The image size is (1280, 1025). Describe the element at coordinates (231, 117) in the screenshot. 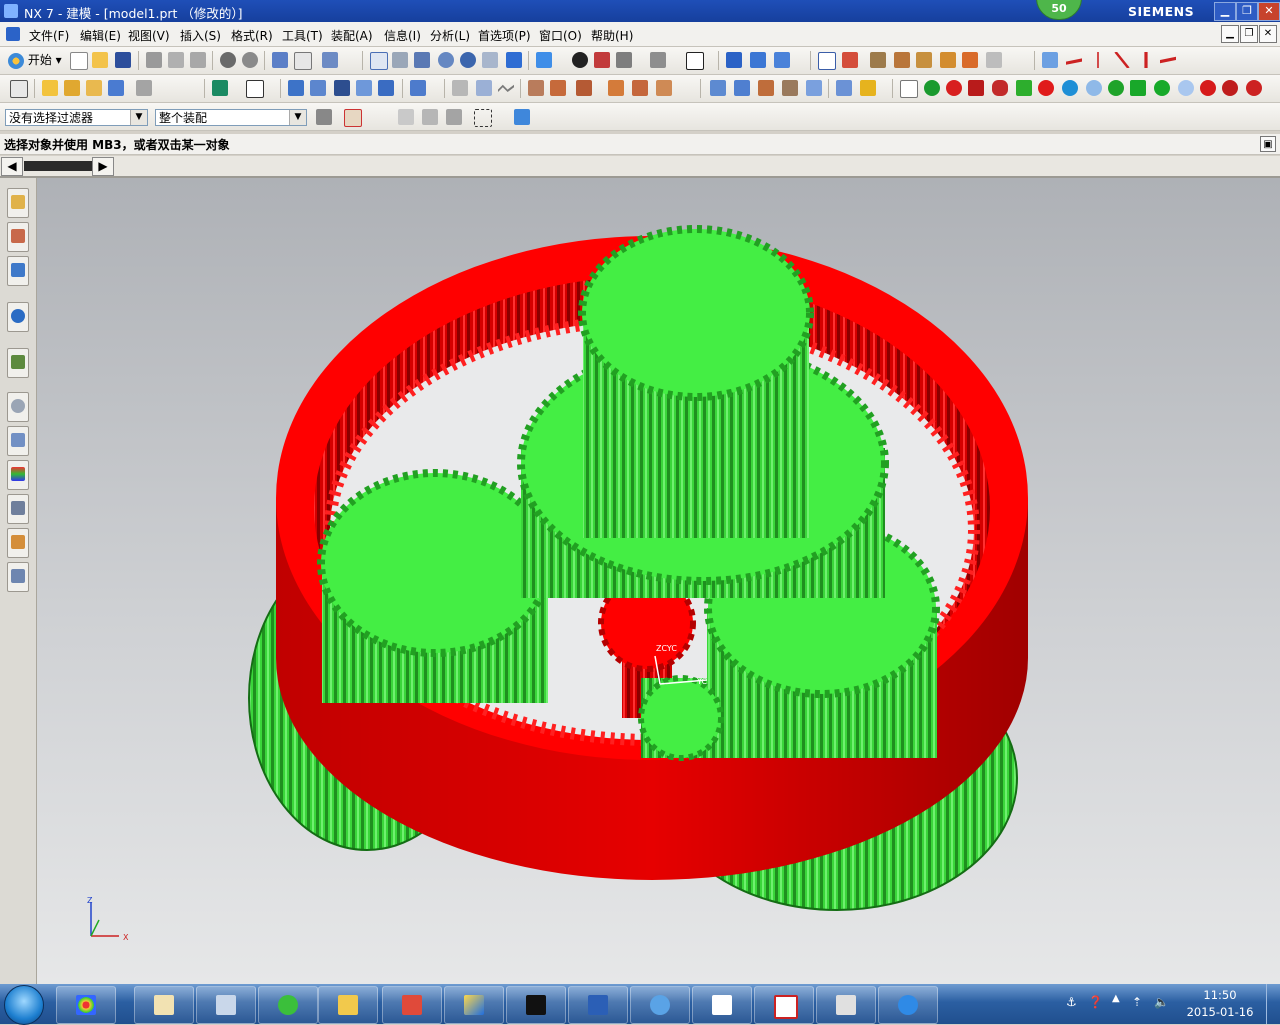

I see `selection-scope-select: 整个装配 ▼` at that location.